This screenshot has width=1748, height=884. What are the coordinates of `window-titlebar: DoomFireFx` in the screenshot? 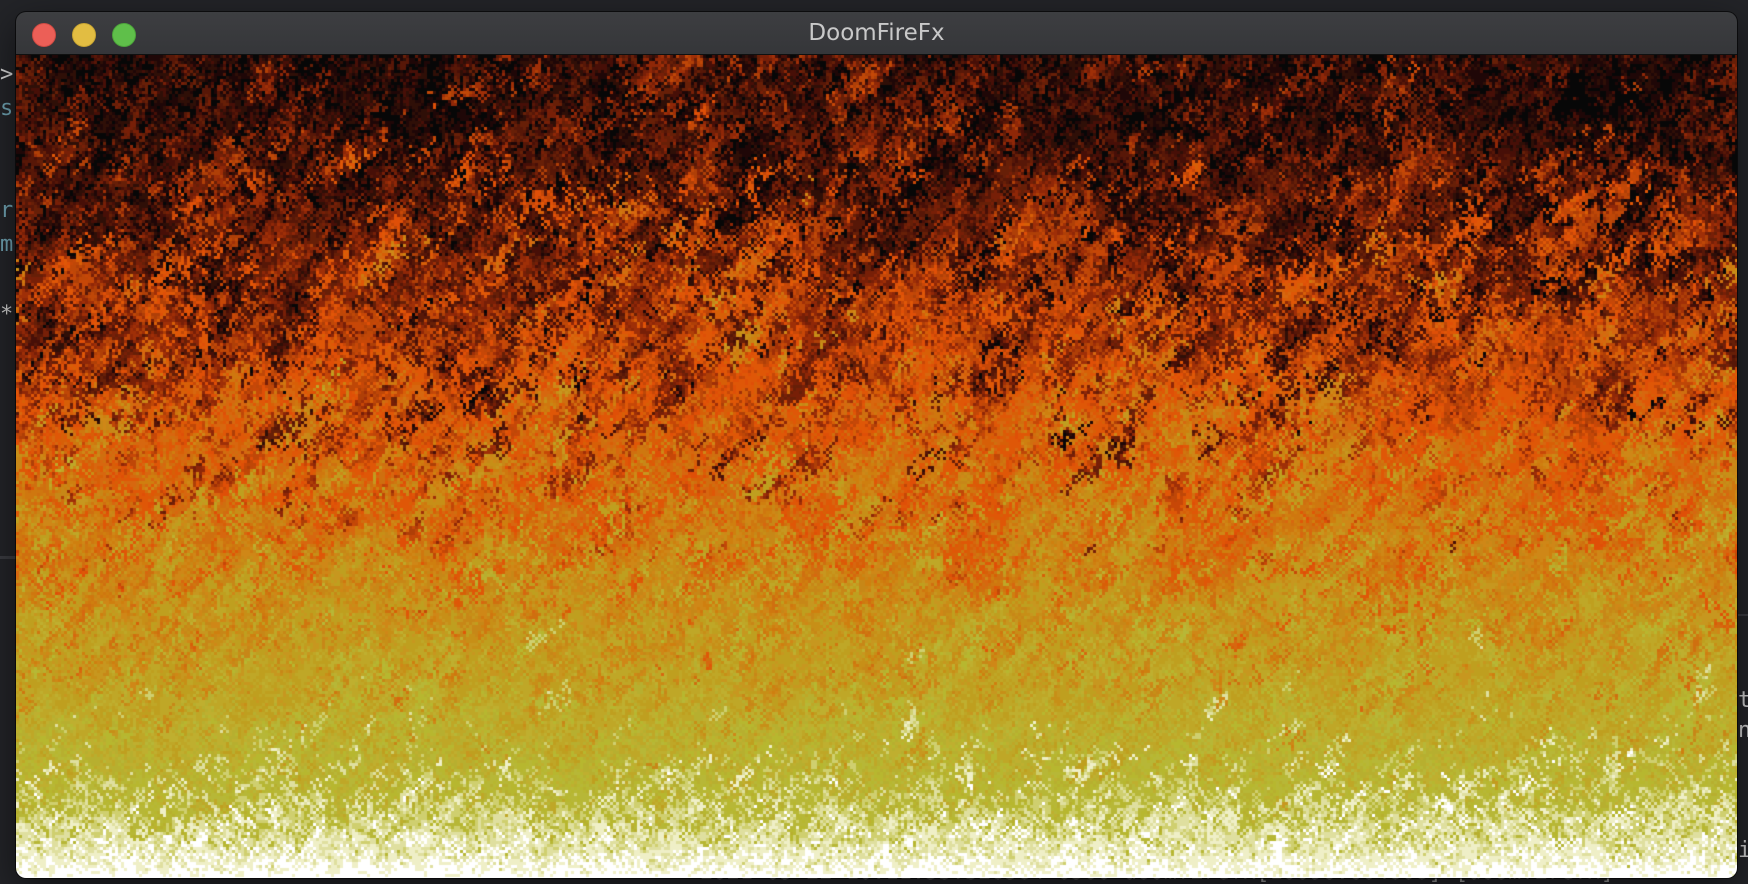 It's located at (876, 33).